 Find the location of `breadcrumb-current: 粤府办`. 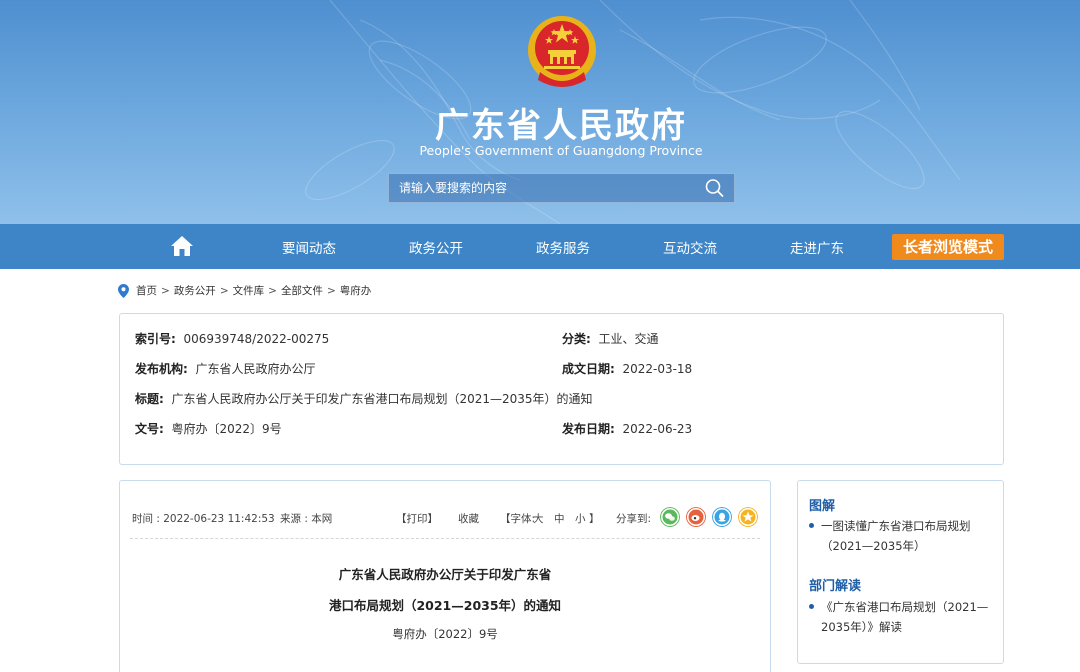

breadcrumb-current: 粤府办 is located at coordinates (356, 290).